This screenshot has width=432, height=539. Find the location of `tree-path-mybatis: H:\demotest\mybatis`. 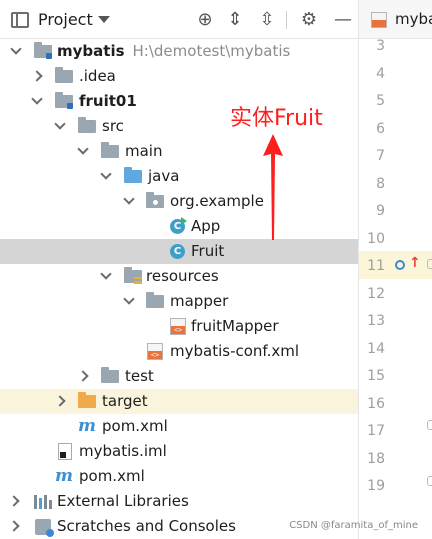

tree-path-mybatis: H:\demotest\mybatis is located at coordinates (211, 51).